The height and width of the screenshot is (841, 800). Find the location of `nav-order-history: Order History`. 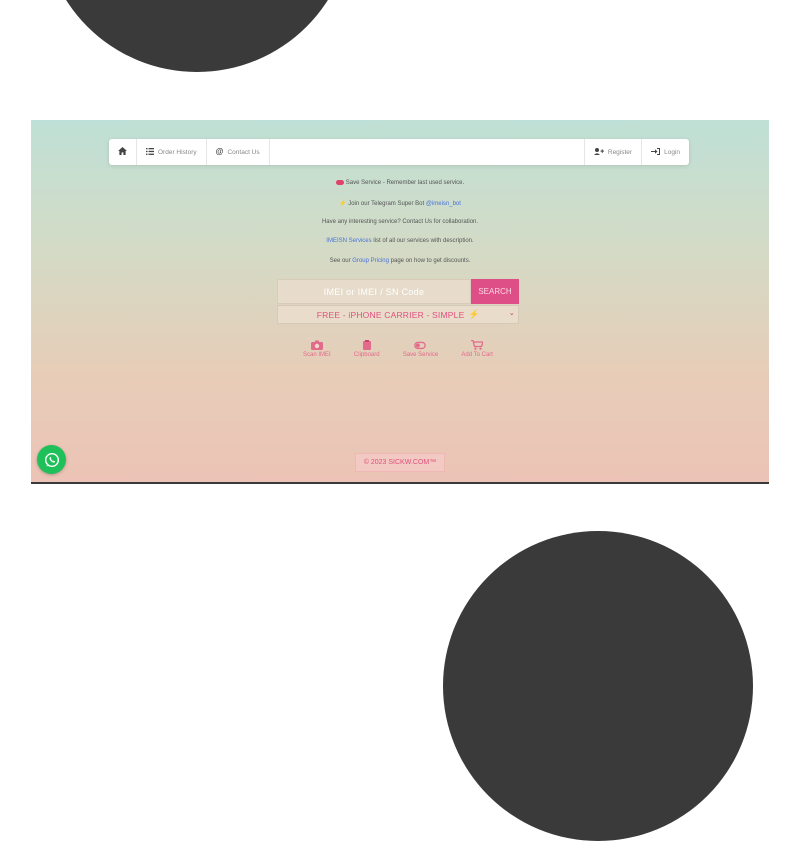

nav-order-history: Order History is located at coordinates (172, 152).